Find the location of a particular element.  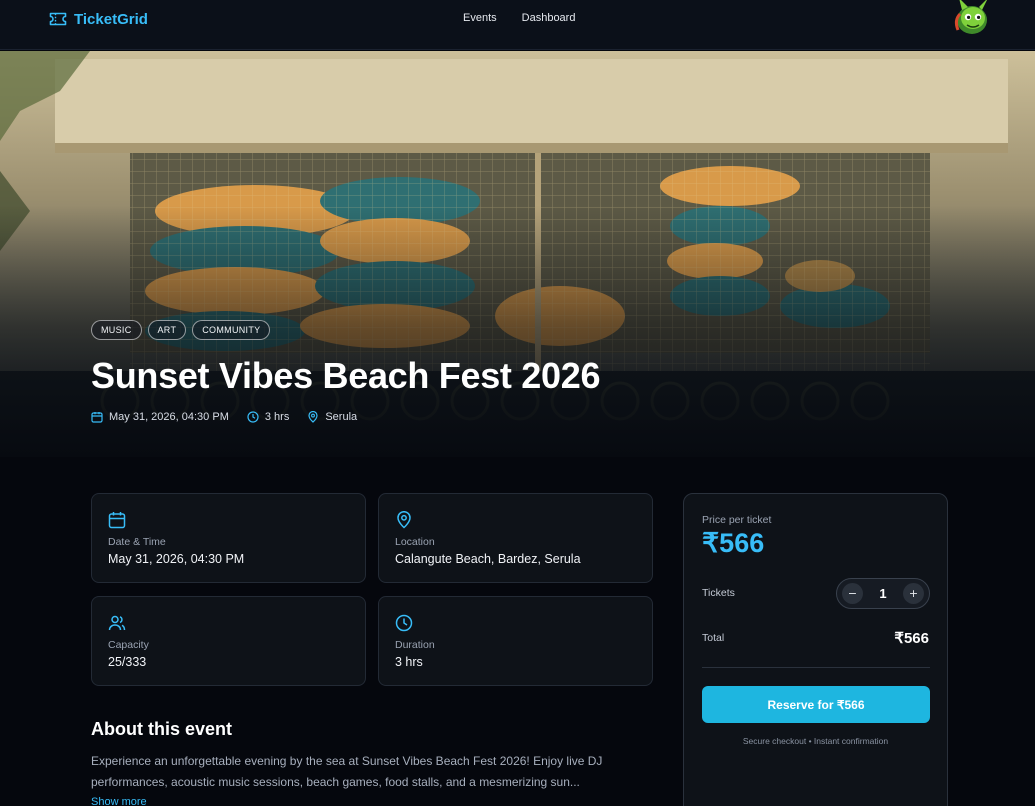

capacity-label: Capacity is located at coordinates (128, 645).